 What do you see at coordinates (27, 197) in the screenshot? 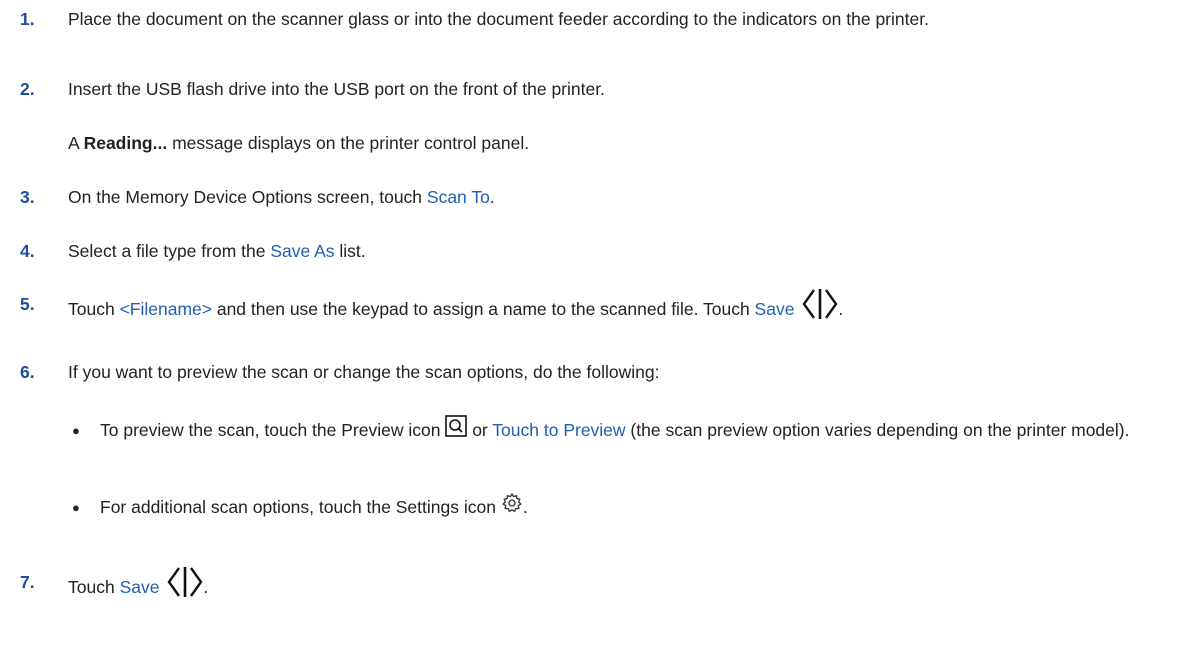
I see `step-number: 3.` at bounding box center [27, 197].